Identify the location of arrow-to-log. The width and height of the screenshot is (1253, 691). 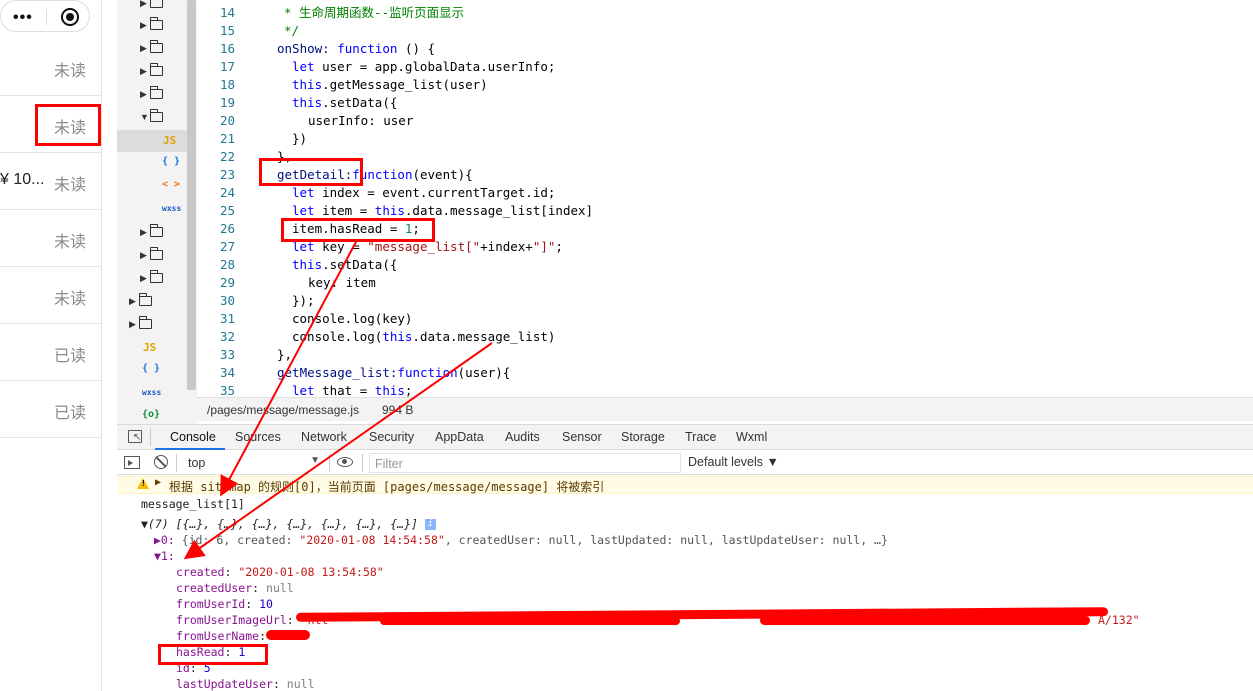
(289, 368).